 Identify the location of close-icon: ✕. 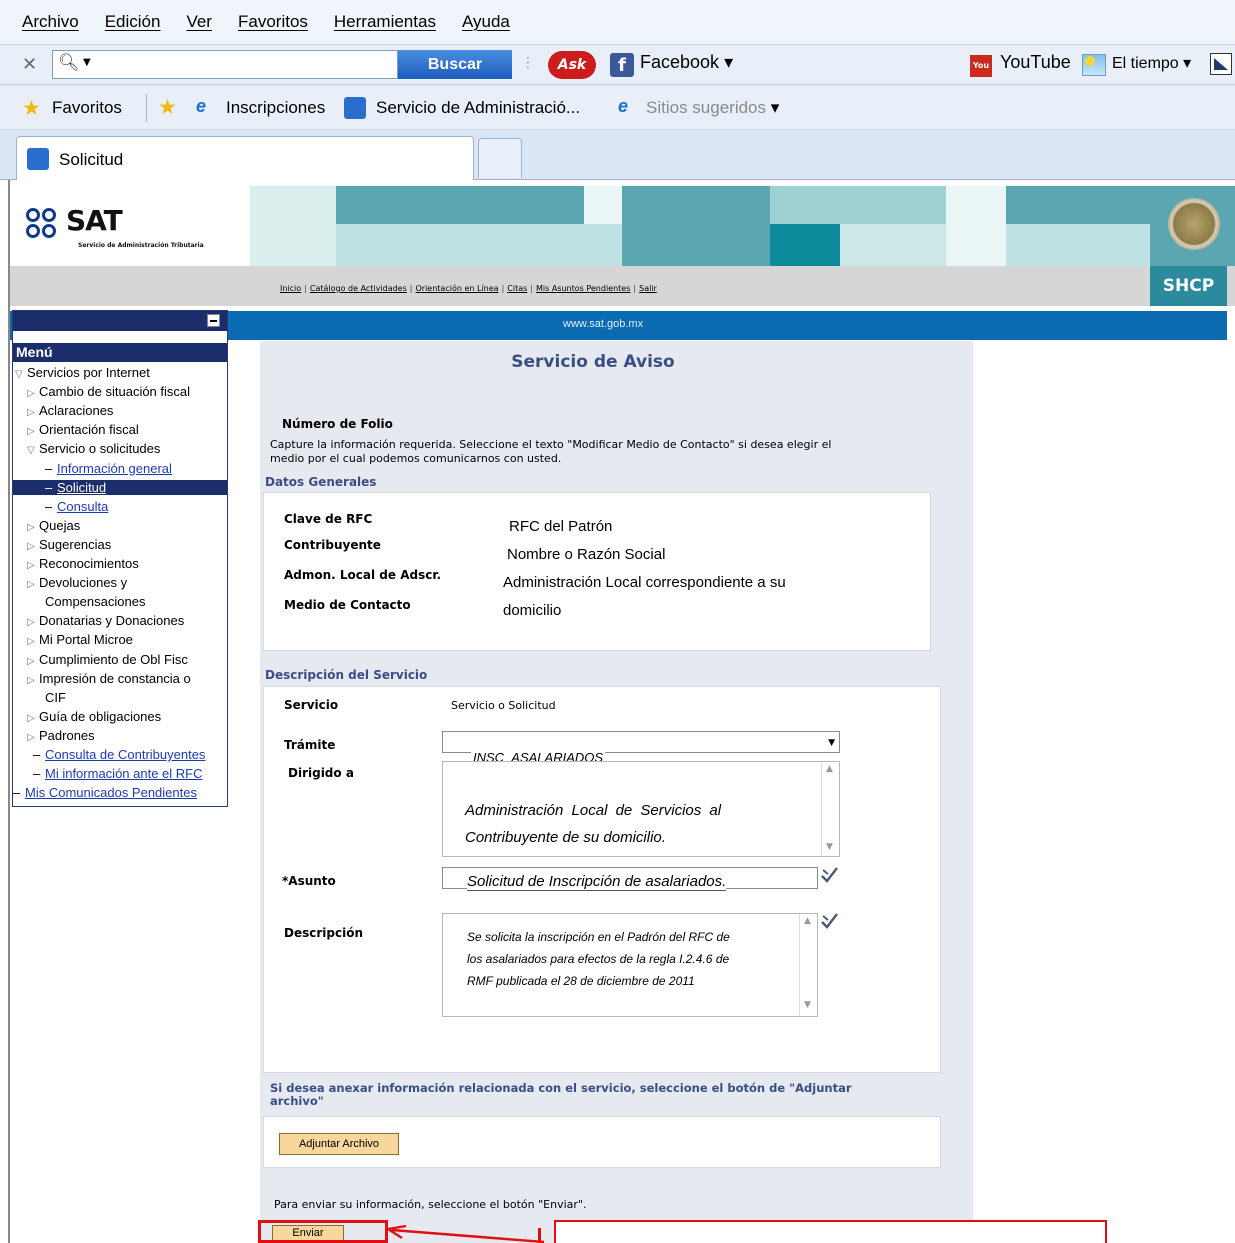
(29, 64).